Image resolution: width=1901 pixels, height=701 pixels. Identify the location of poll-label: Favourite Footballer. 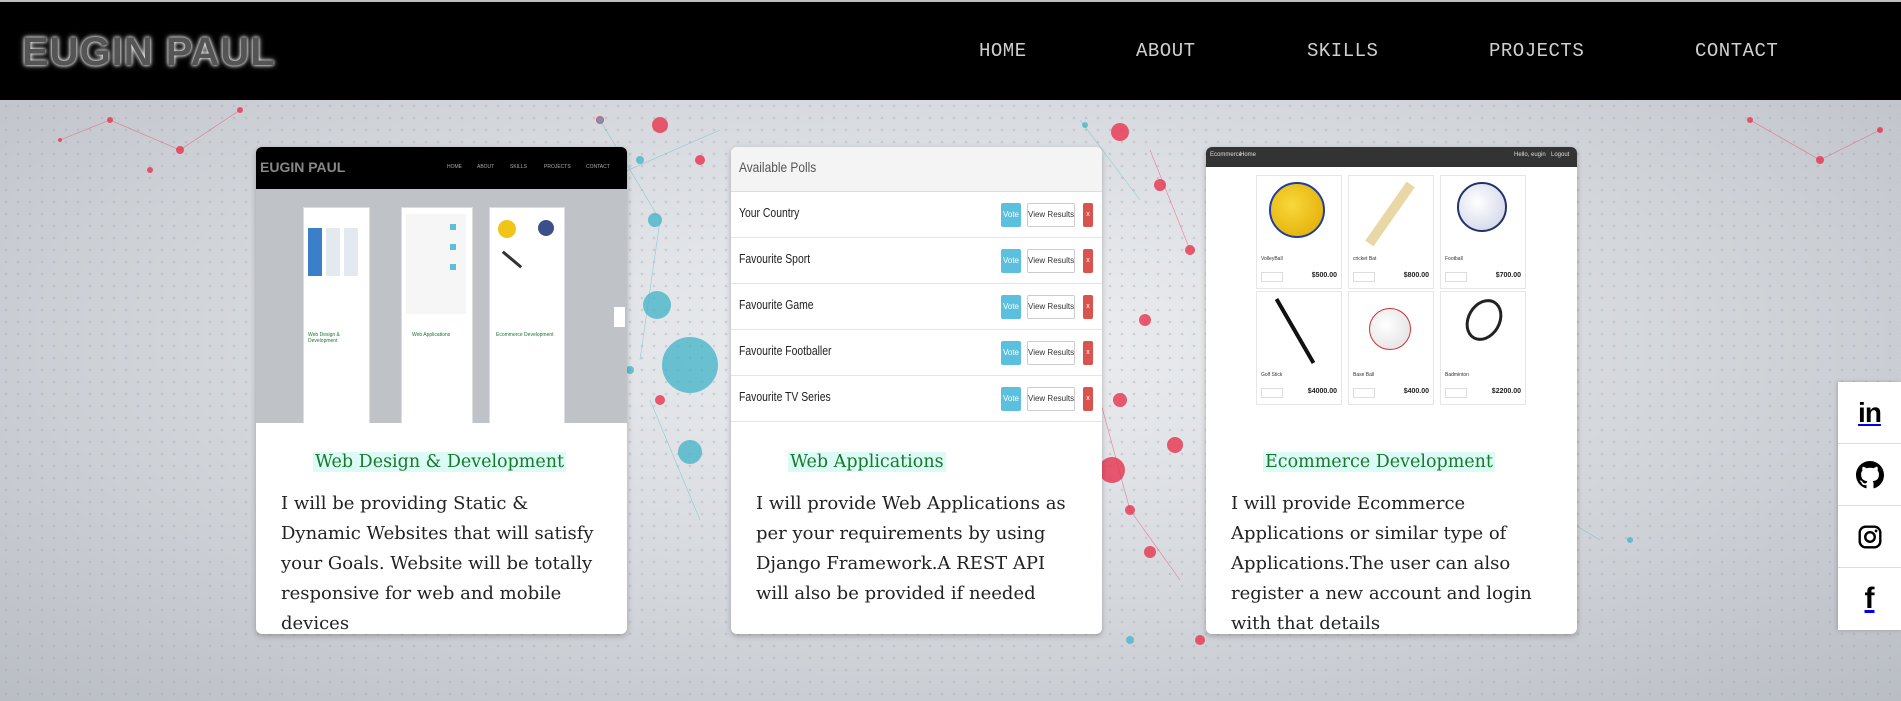
(785, 350).